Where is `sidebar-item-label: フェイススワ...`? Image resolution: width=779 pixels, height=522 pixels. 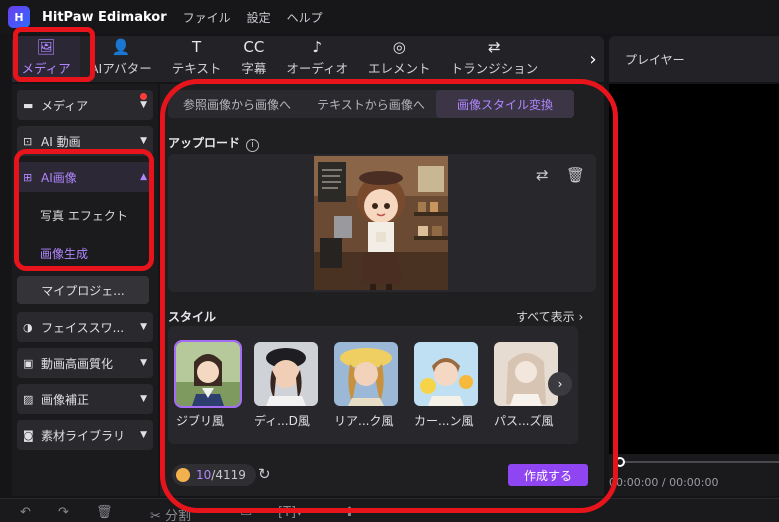
sidebar-item-label: フェイススワ... is located at coordinates (83, 327).